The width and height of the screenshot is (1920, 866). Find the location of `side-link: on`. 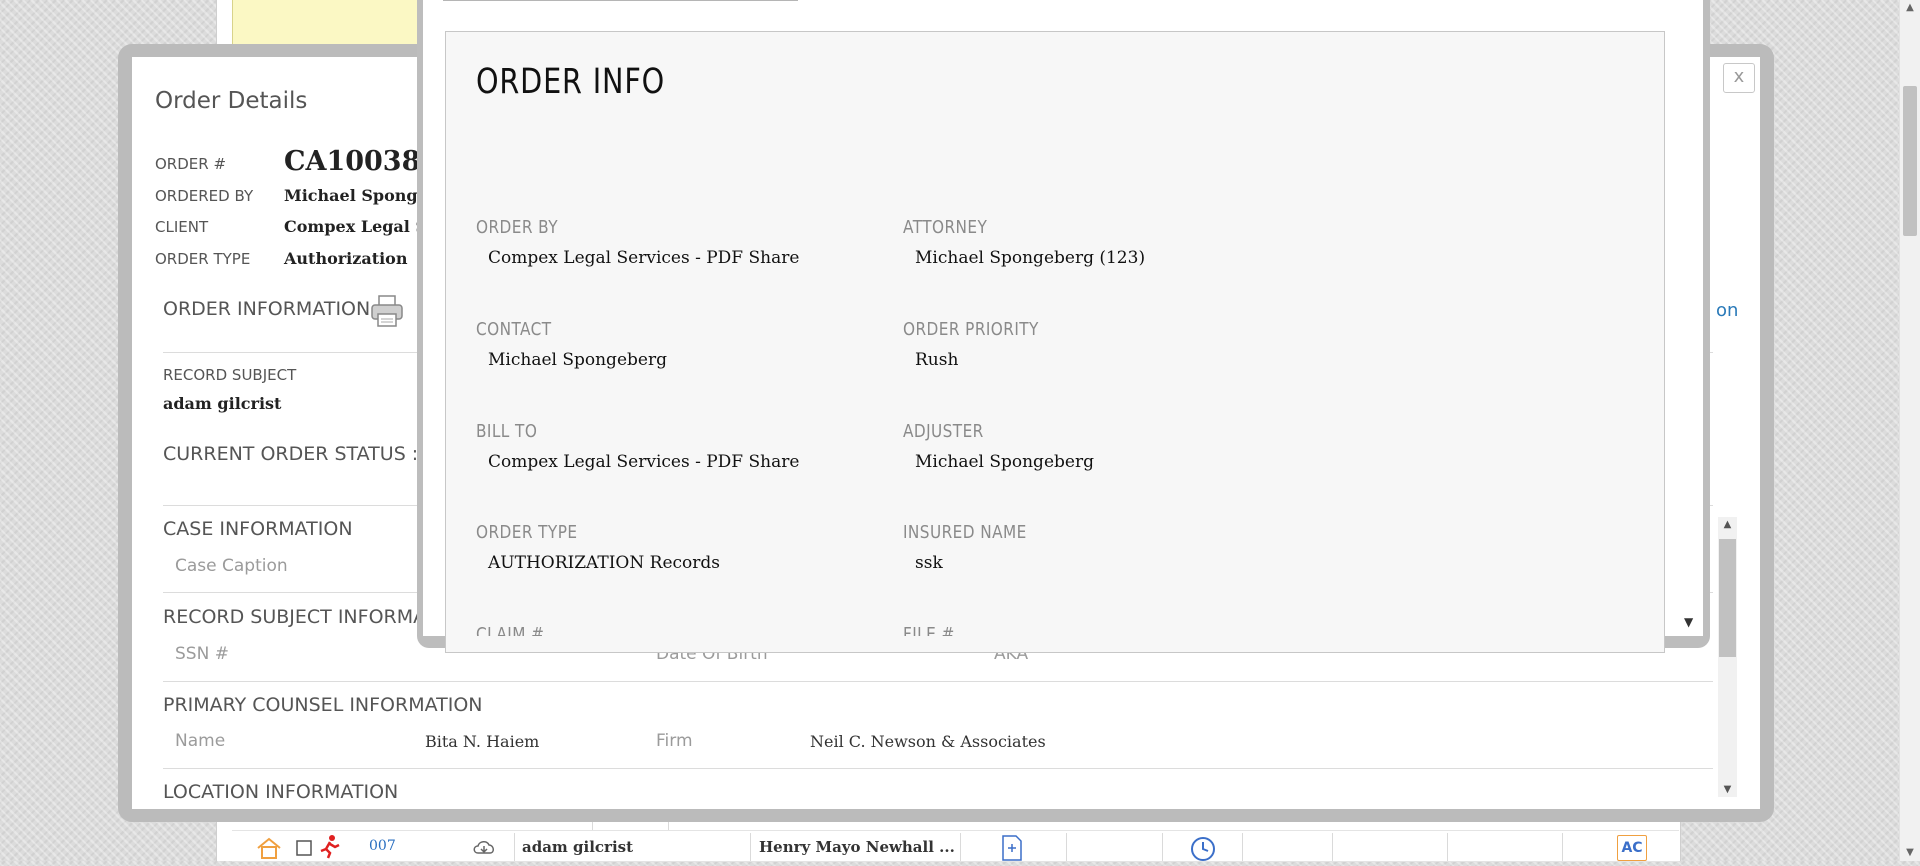

side-link: on is located at coordinates (1727, 310).